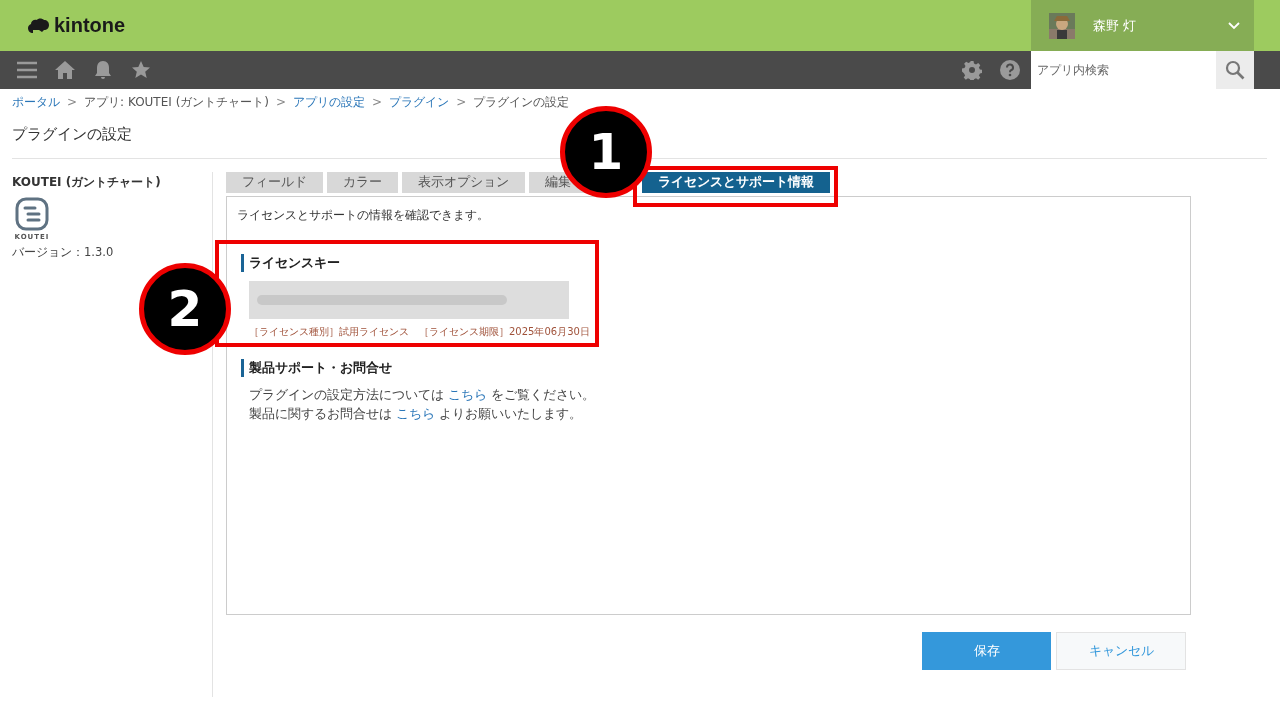 The width and height of the screenshot is (1280, 720). Describe the element at coordinates (363, 215) in the screenshot. I see `intro-text: ライセンスとサポートの情報を確認できます。` at that location.